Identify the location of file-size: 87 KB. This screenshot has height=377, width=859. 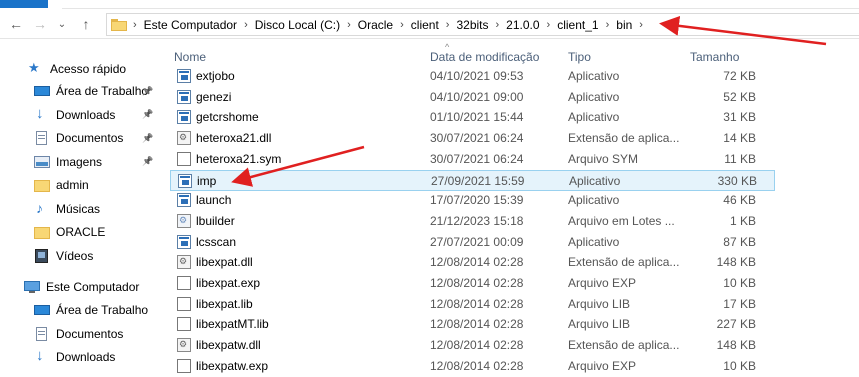
(739, 241).